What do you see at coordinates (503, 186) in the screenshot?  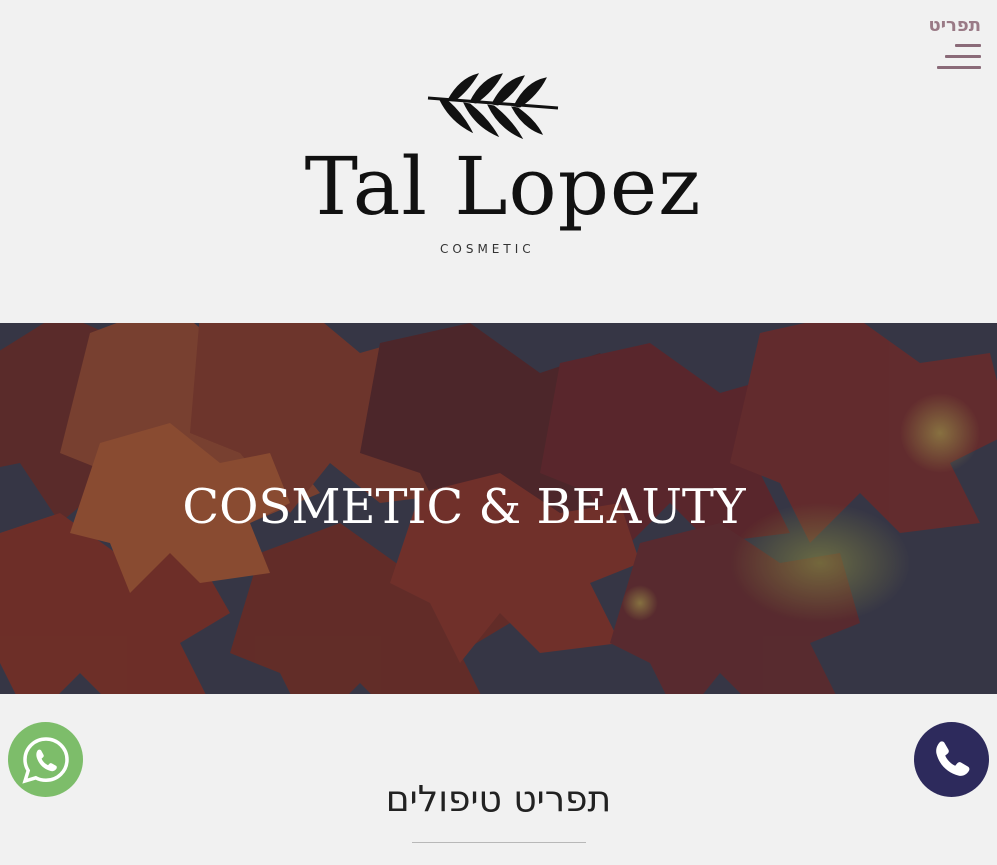 I see `logo-name: Tal Lopez` at bounding box center [503, 186].